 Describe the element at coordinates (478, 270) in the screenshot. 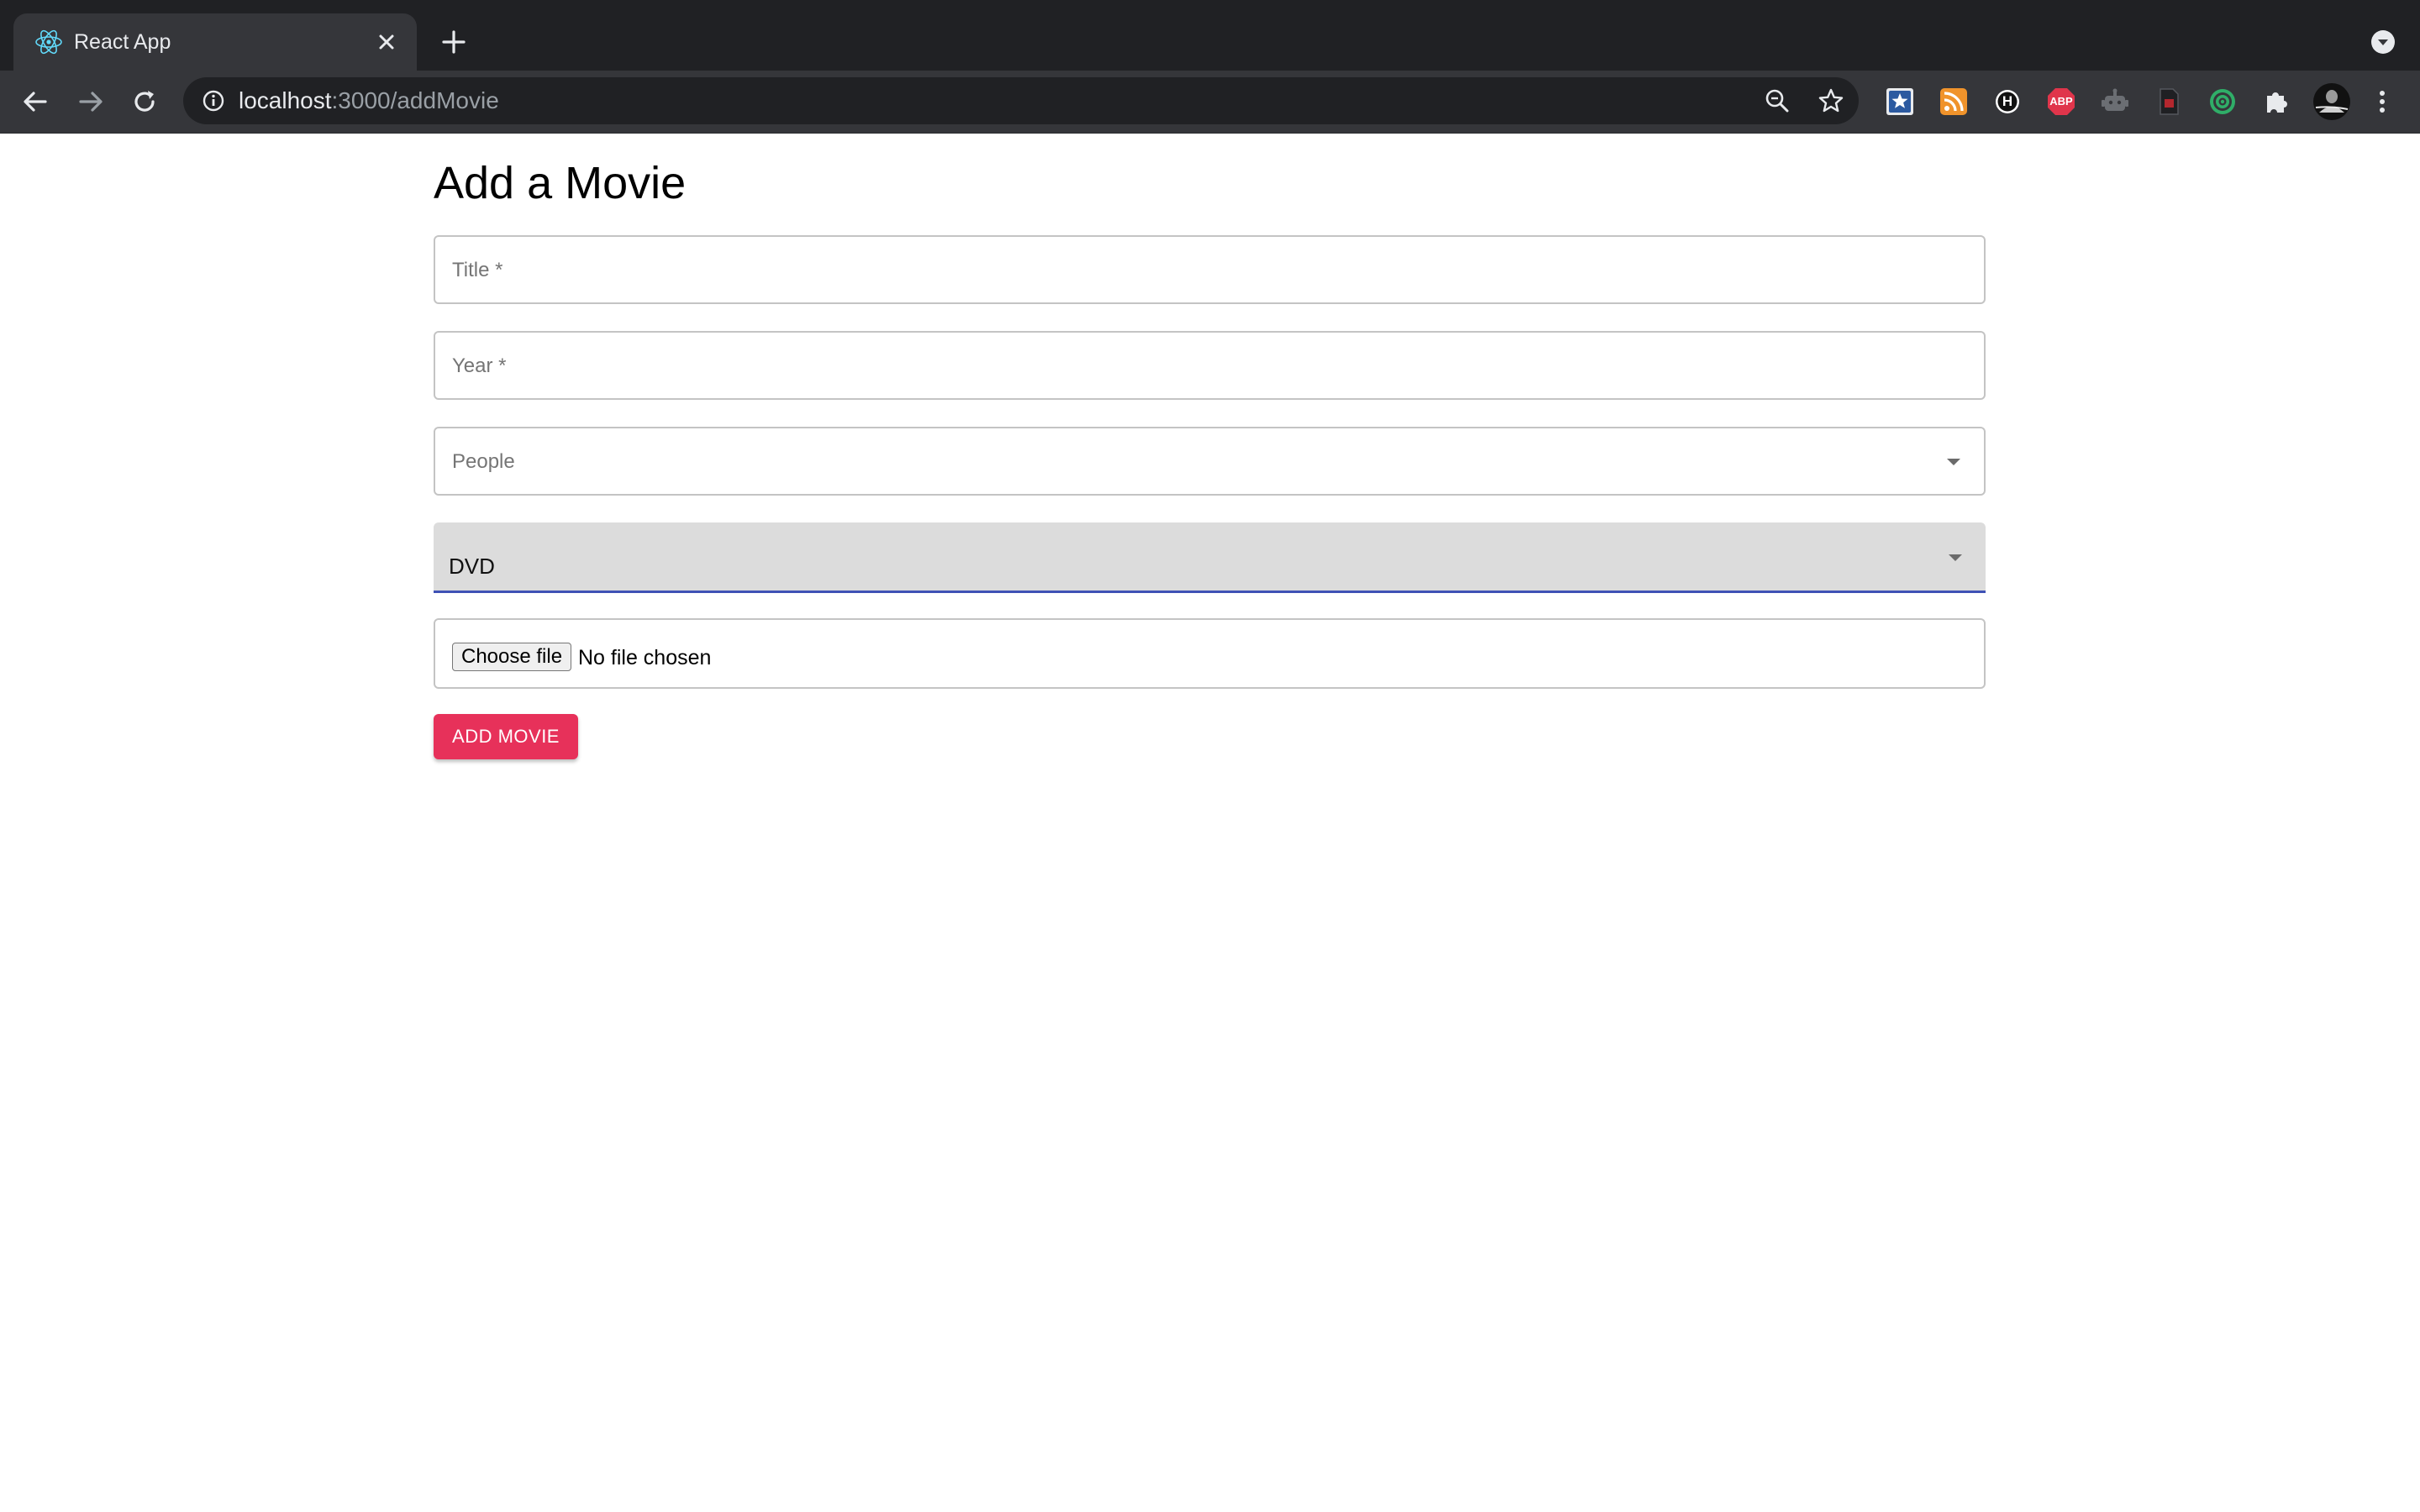

I see `title-field-label: Title *` at that location.